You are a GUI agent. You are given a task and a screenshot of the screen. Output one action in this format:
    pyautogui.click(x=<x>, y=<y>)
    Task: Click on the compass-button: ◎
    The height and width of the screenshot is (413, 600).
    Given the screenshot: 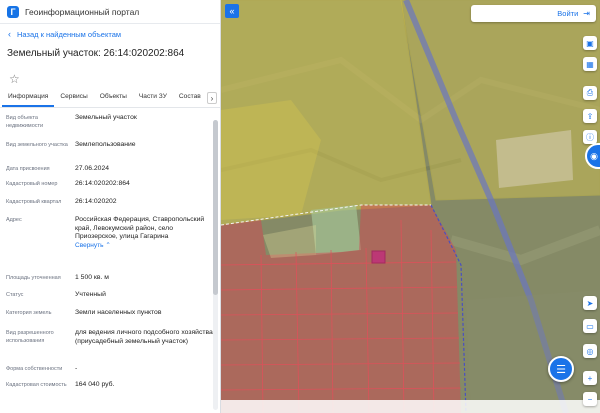 What is the action you would take?
    pyautogui.click(x=590, y=351)
    